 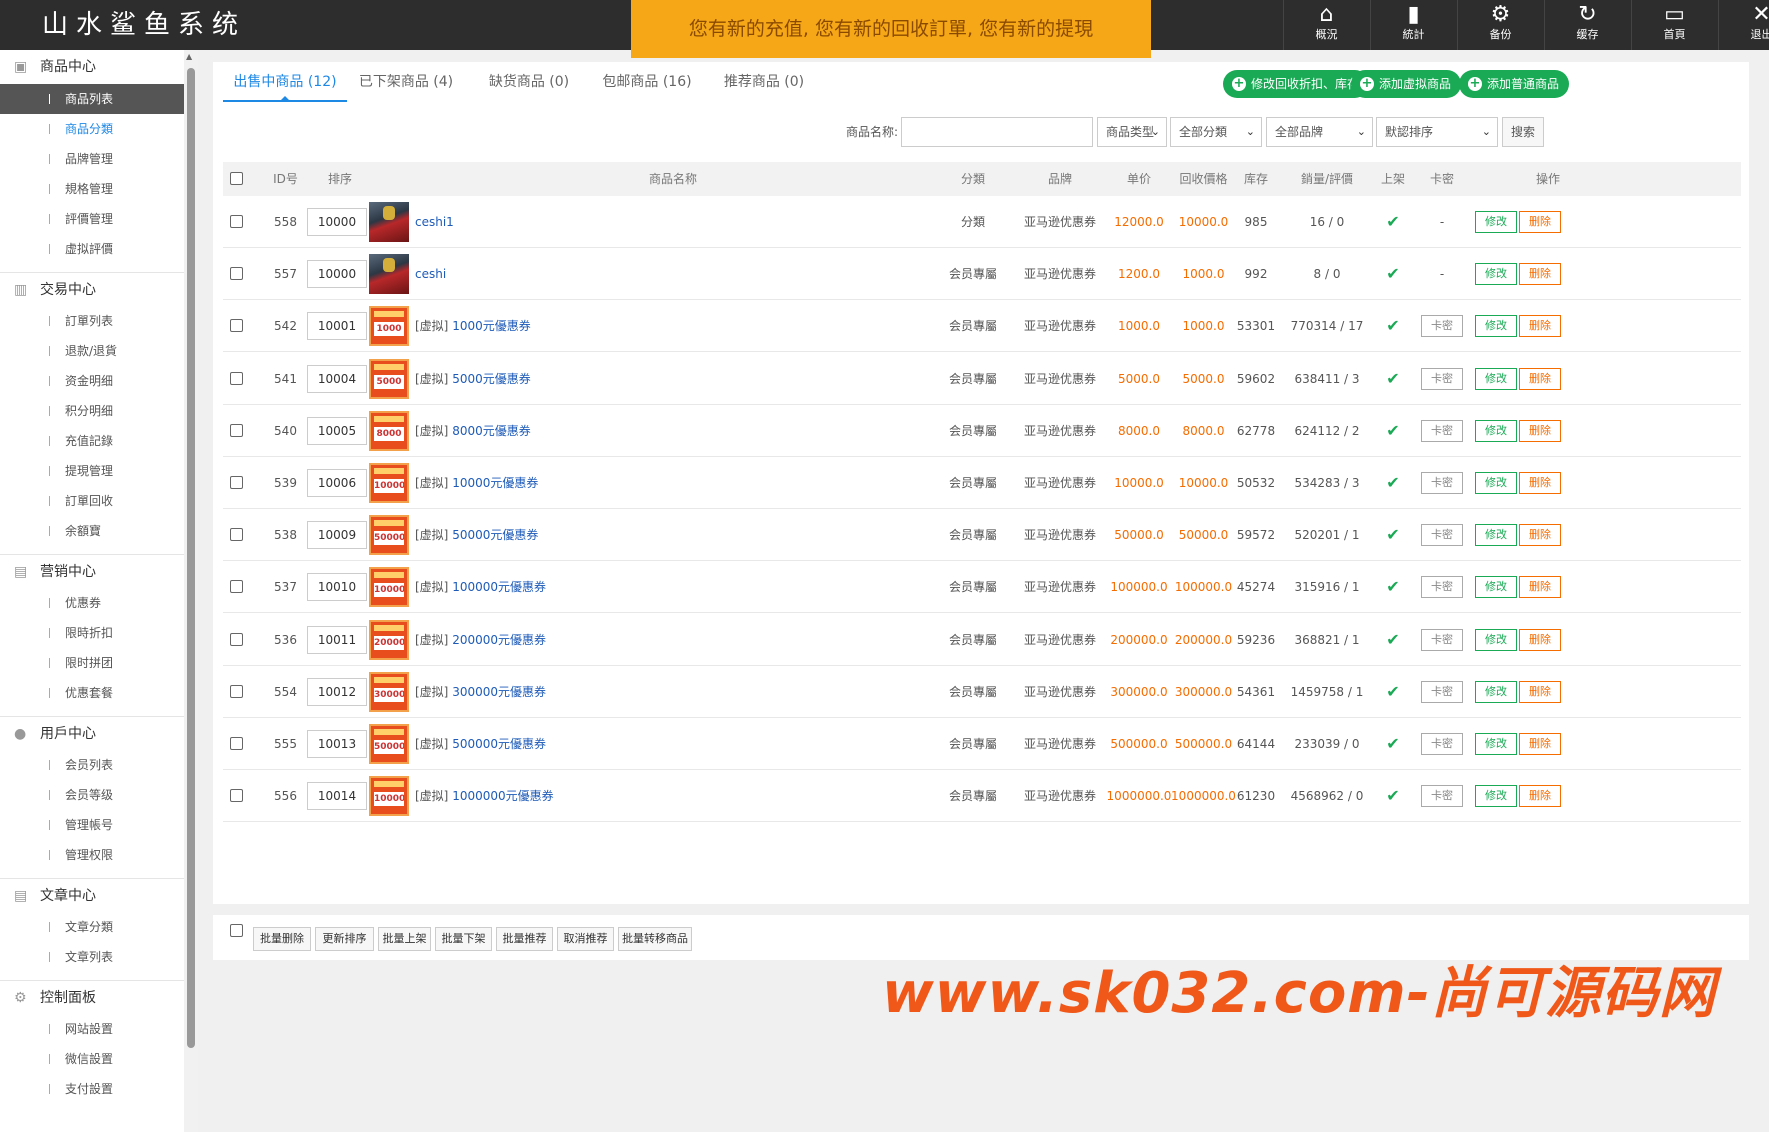 What do you see at coordinates (92, 189) in the screenshot?
I see `sidebar-item: 規格管理` at bounding box center [92, 189].